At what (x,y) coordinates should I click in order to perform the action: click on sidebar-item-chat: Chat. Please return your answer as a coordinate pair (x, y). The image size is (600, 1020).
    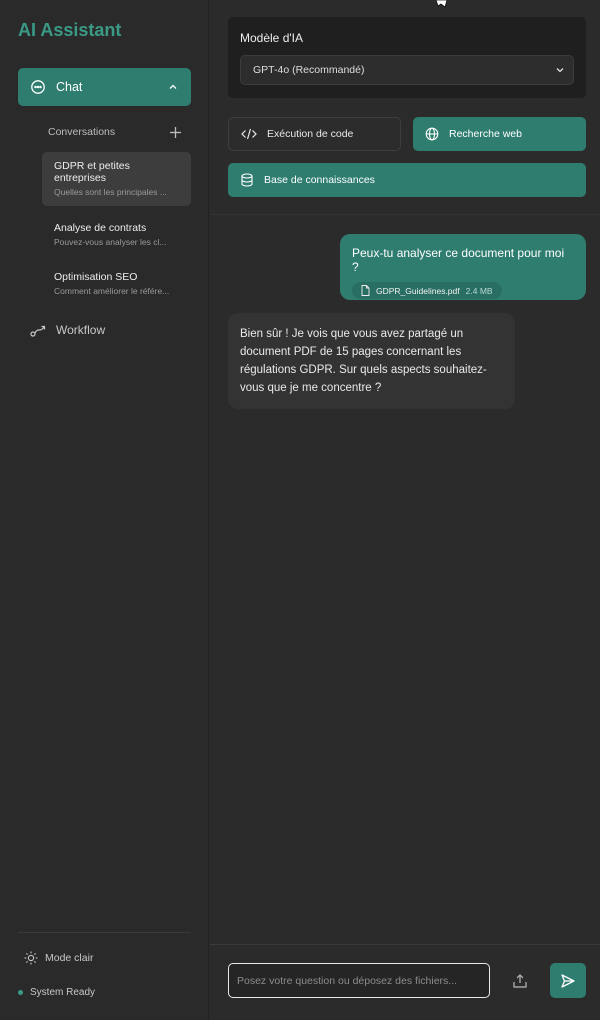
    Looking at the image, I should click on (104, 87).